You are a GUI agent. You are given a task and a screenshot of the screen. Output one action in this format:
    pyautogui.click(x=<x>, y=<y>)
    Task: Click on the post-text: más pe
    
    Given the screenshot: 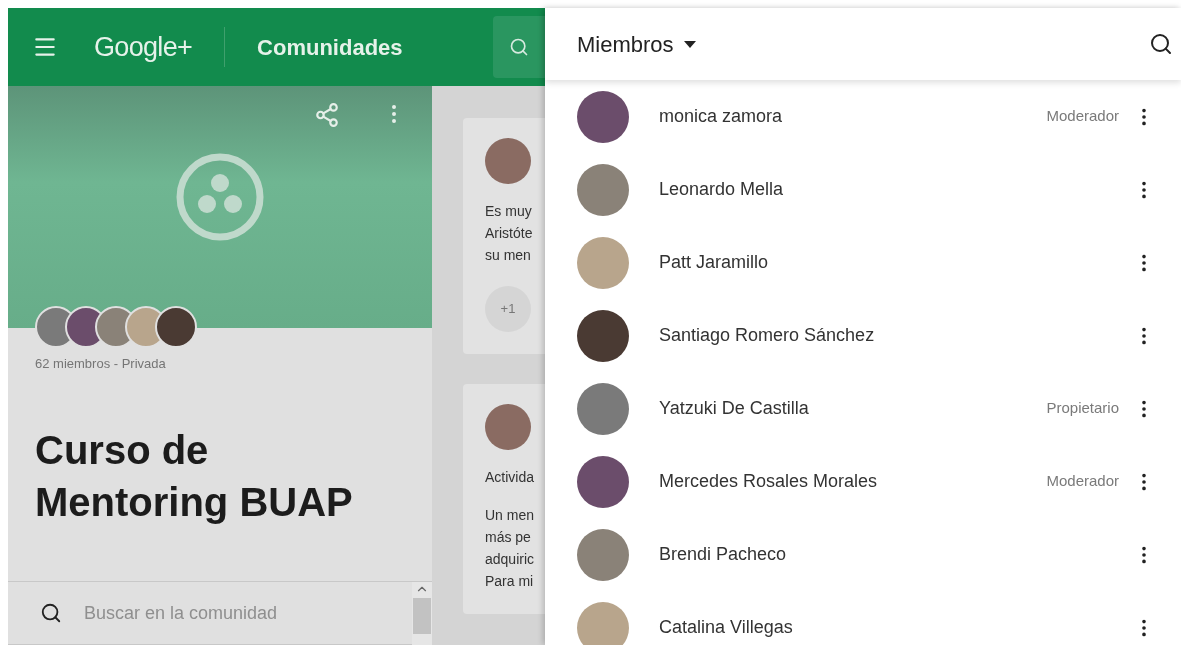 What is the action you would take?
    pyautogui.click(x=508, y=537)
    